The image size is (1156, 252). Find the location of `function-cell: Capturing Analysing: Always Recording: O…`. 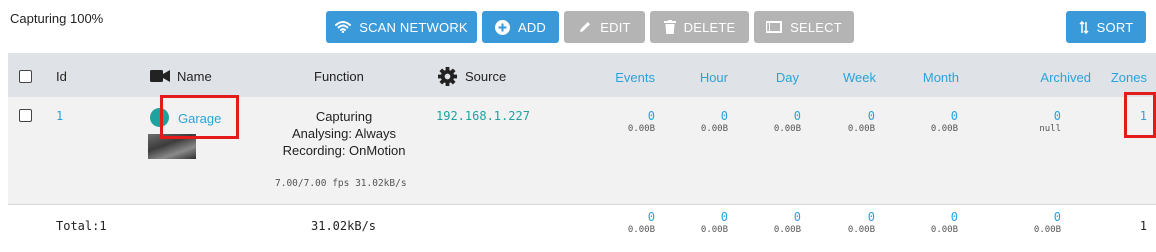

function-cell: Capturing Analysing: Always Recording: O… is located at coordinates (344, 133).